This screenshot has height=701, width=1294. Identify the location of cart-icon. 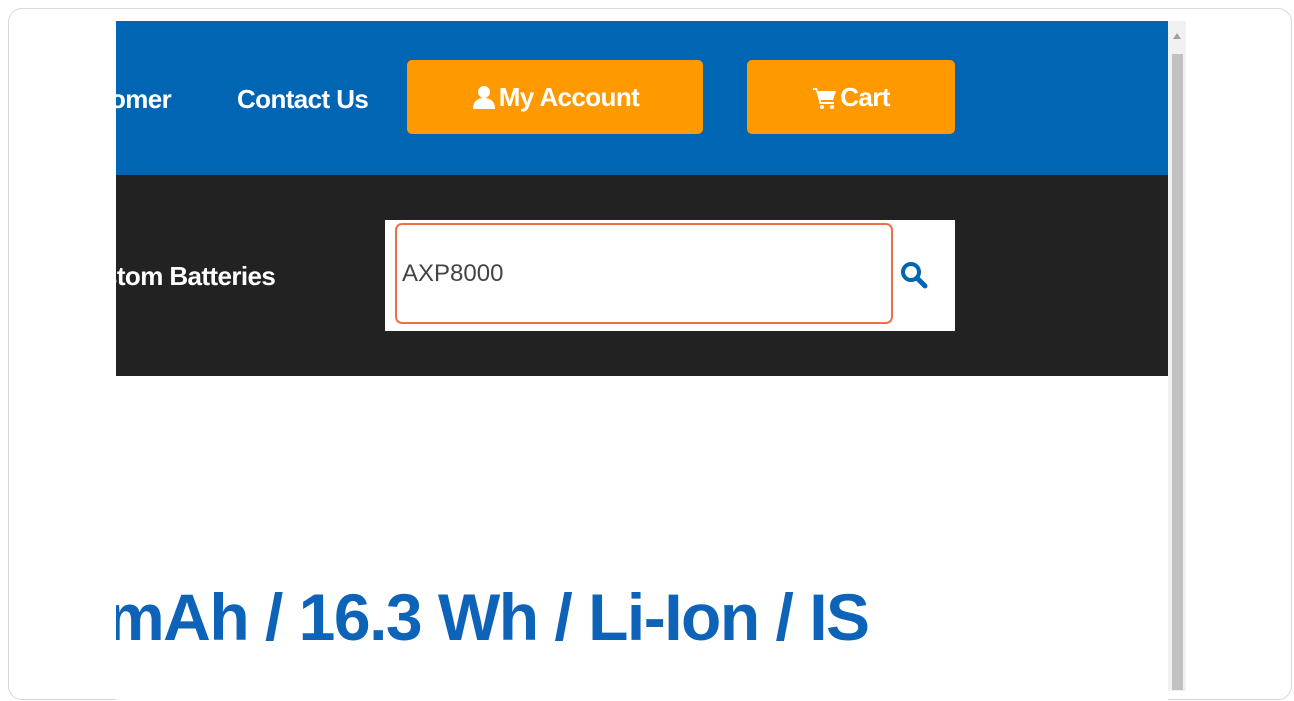
(825, 97).